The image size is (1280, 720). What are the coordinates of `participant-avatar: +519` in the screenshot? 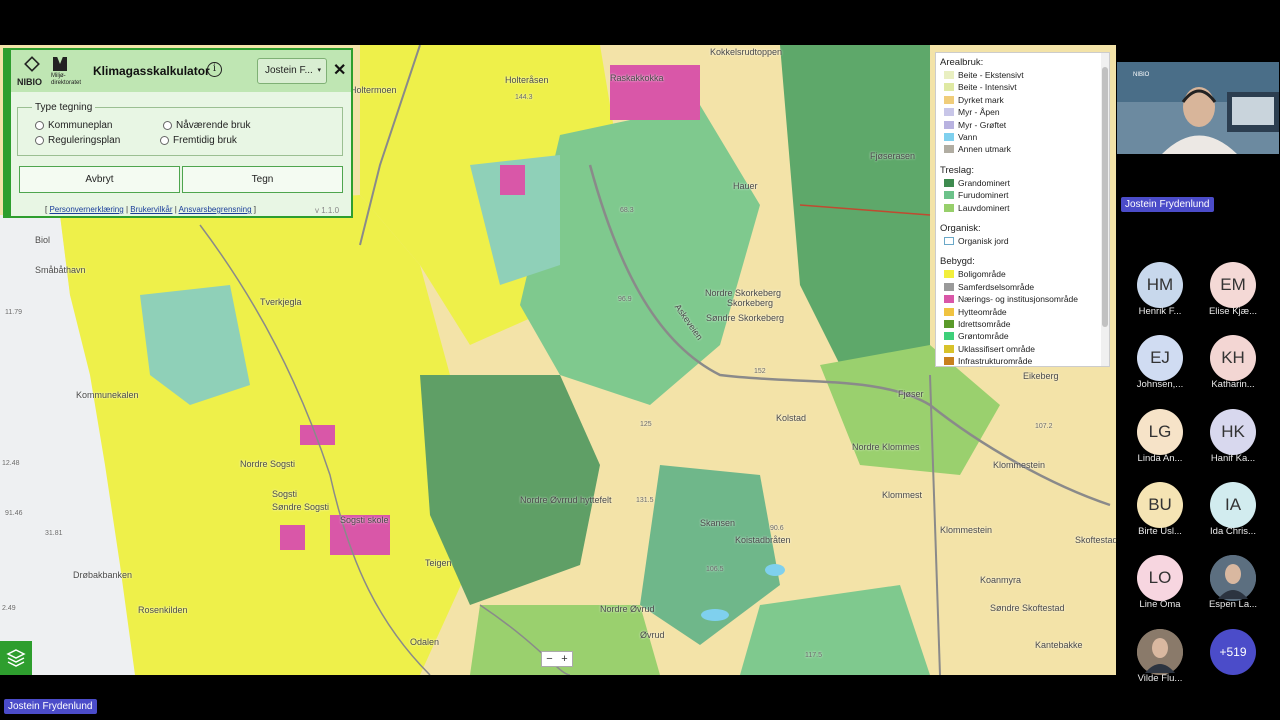 It's located at (1233, 651).